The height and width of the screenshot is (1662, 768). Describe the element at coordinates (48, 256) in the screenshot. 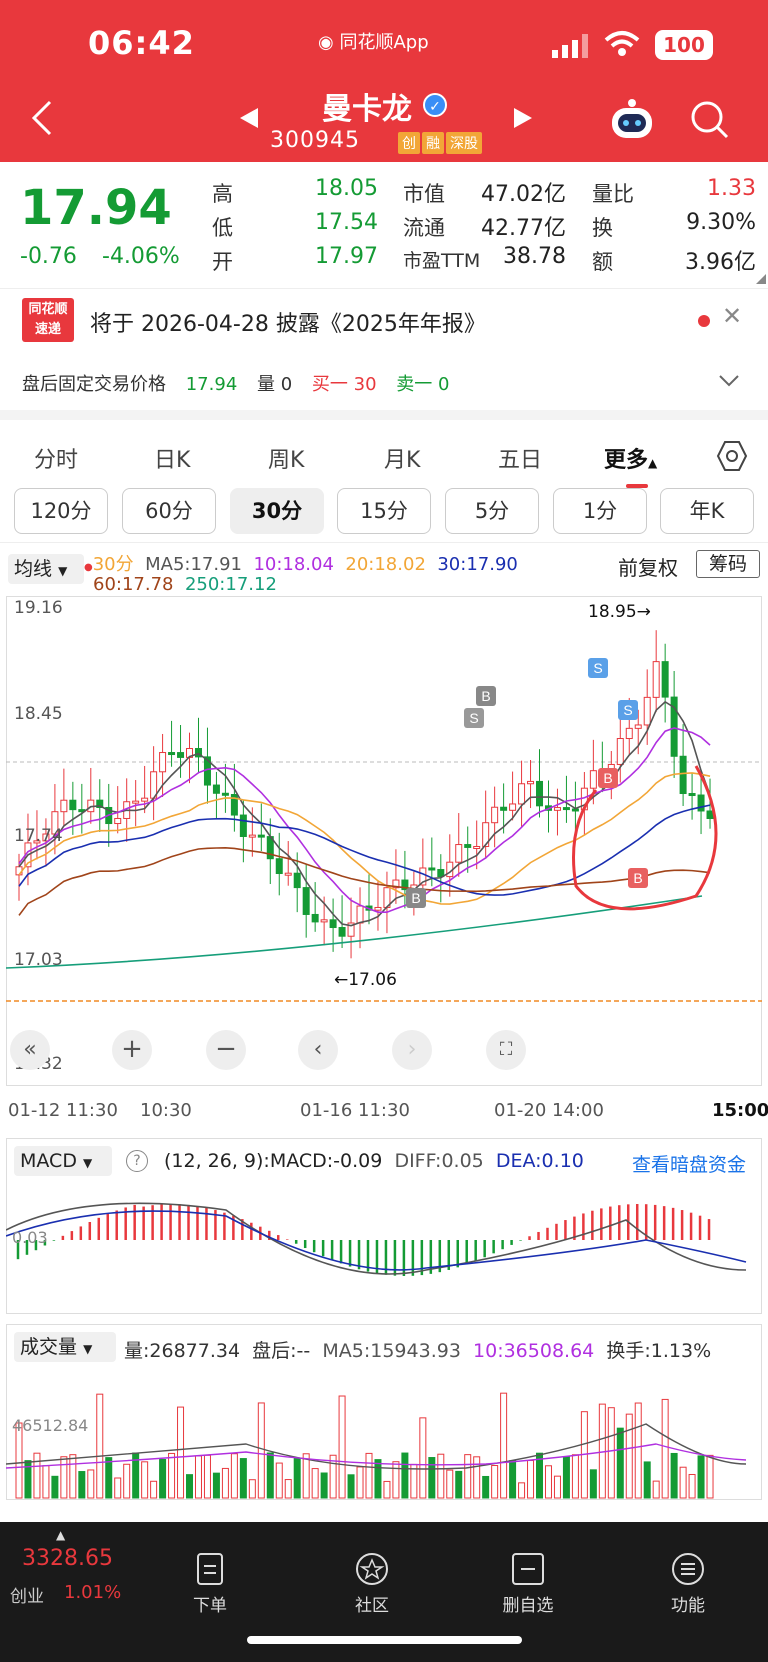

I see `price-change: -0.76` at that location.